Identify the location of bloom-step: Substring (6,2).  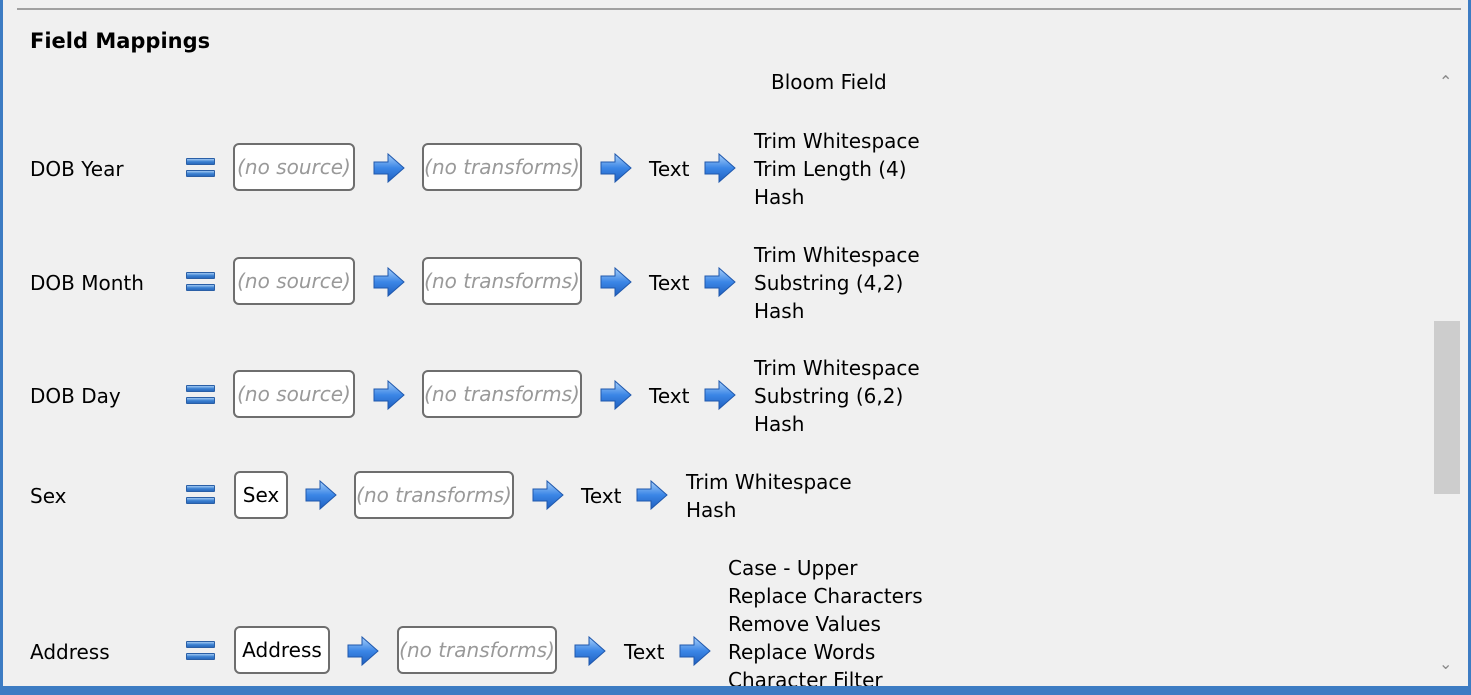
(829, 396).